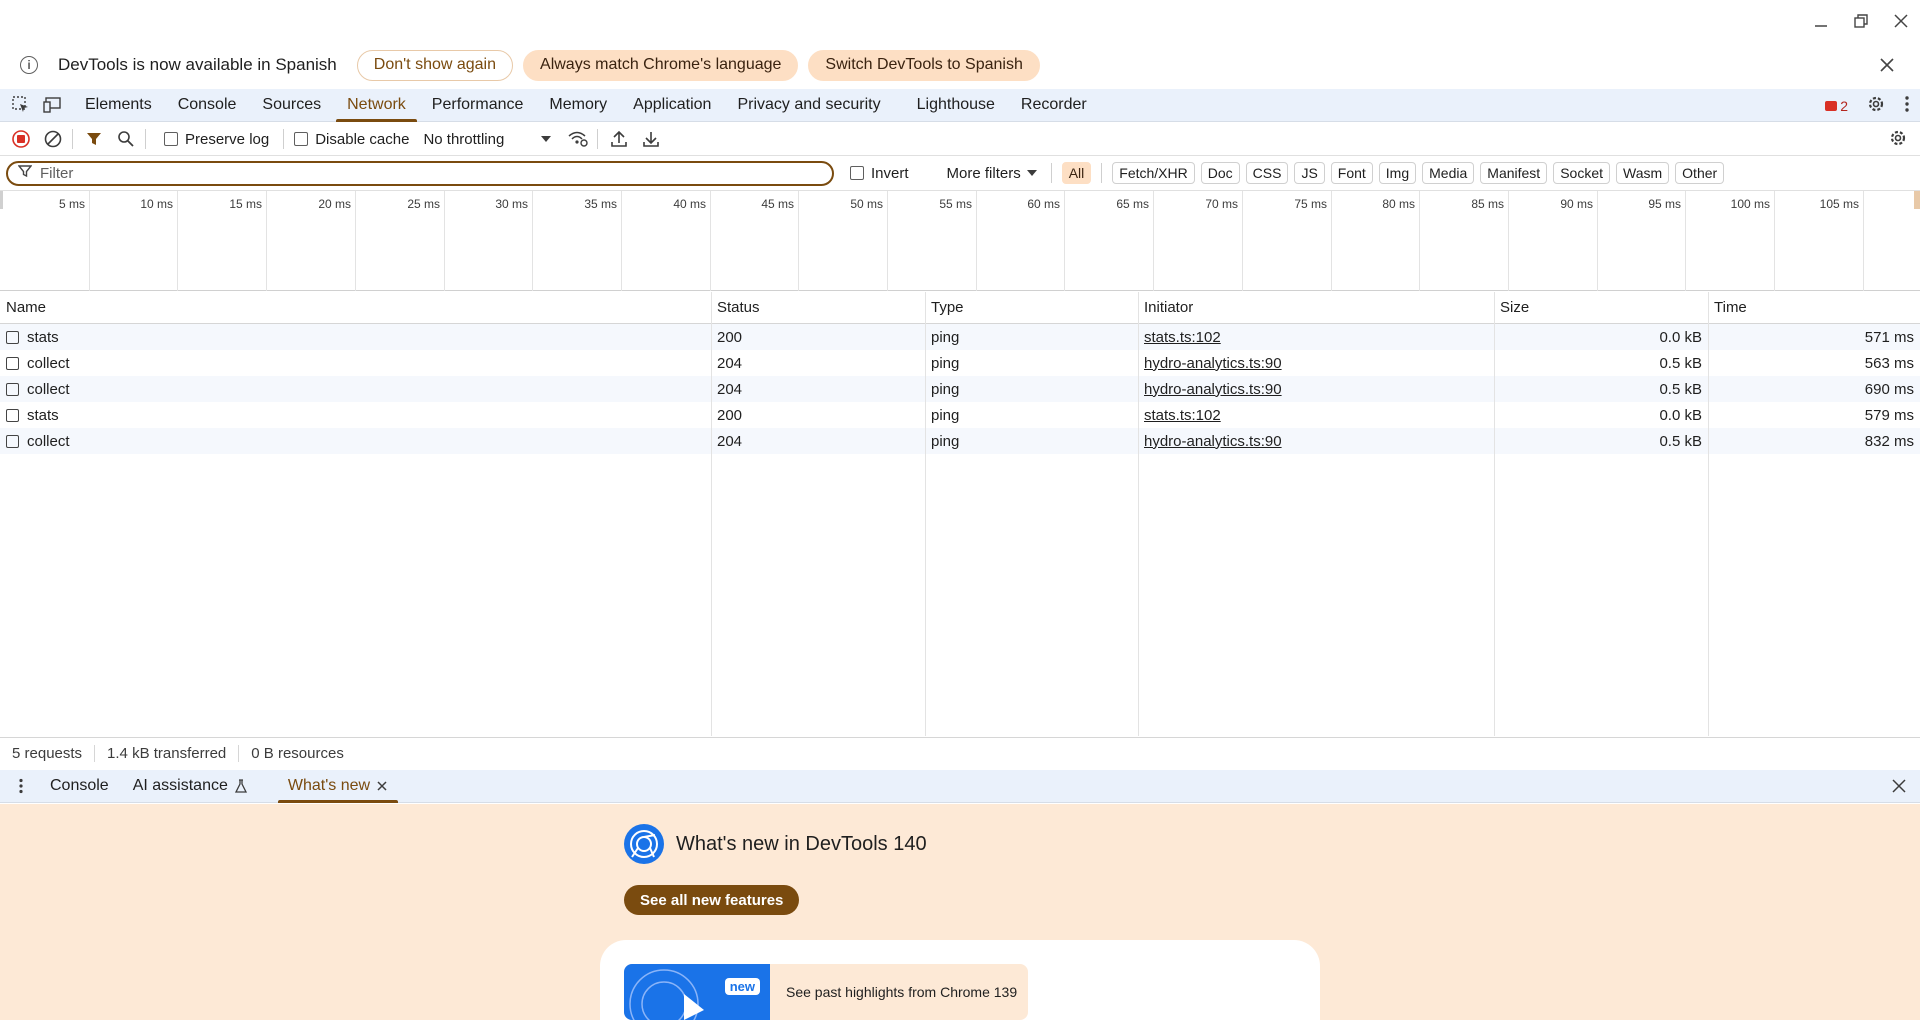  Describe the element at coordinates (651, 139) in the screenshot. I see `export-har-icon` at that location.